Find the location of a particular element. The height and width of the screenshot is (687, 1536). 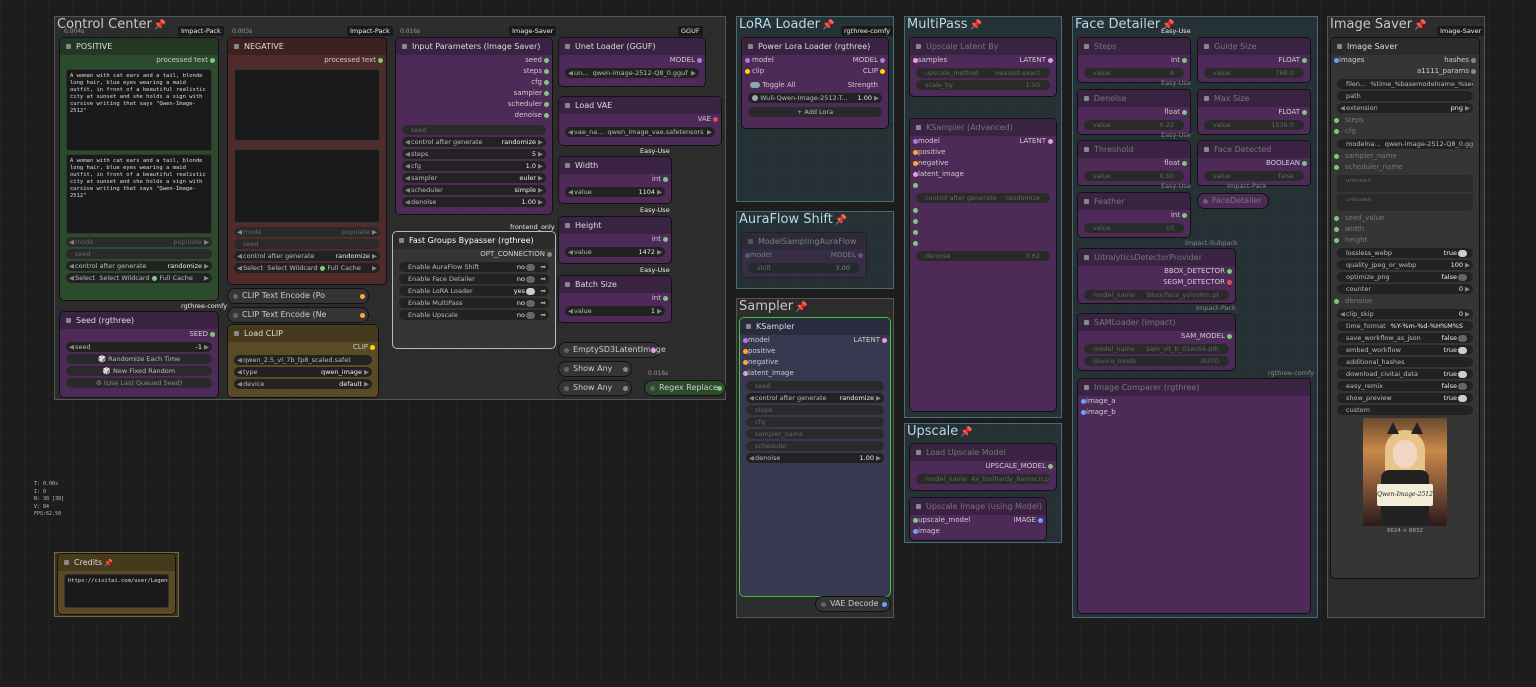

preview-image: Qwen-Image-2512 is located at coordinates (1405, 472).